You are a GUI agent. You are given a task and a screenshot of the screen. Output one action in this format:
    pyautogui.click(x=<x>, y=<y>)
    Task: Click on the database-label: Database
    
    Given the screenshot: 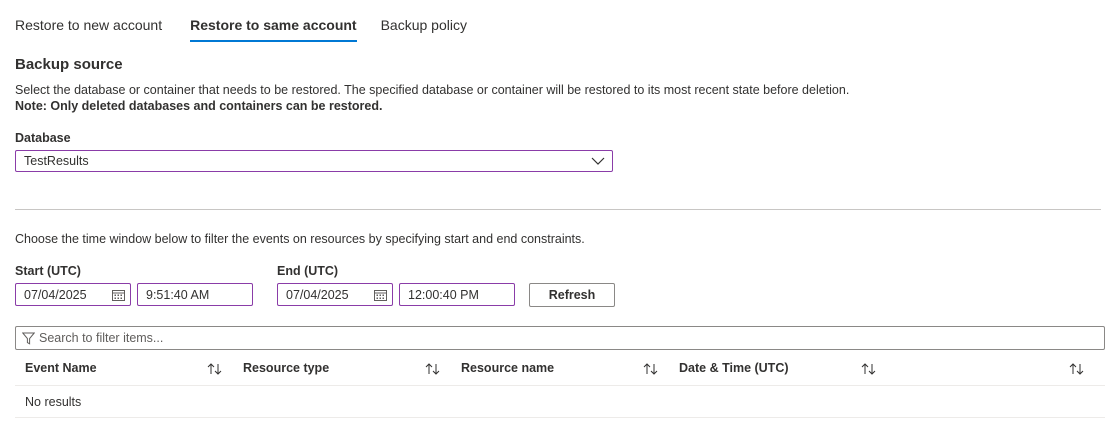 What is the action you would take?
    pyautogui.click(x=43, y=138)
    